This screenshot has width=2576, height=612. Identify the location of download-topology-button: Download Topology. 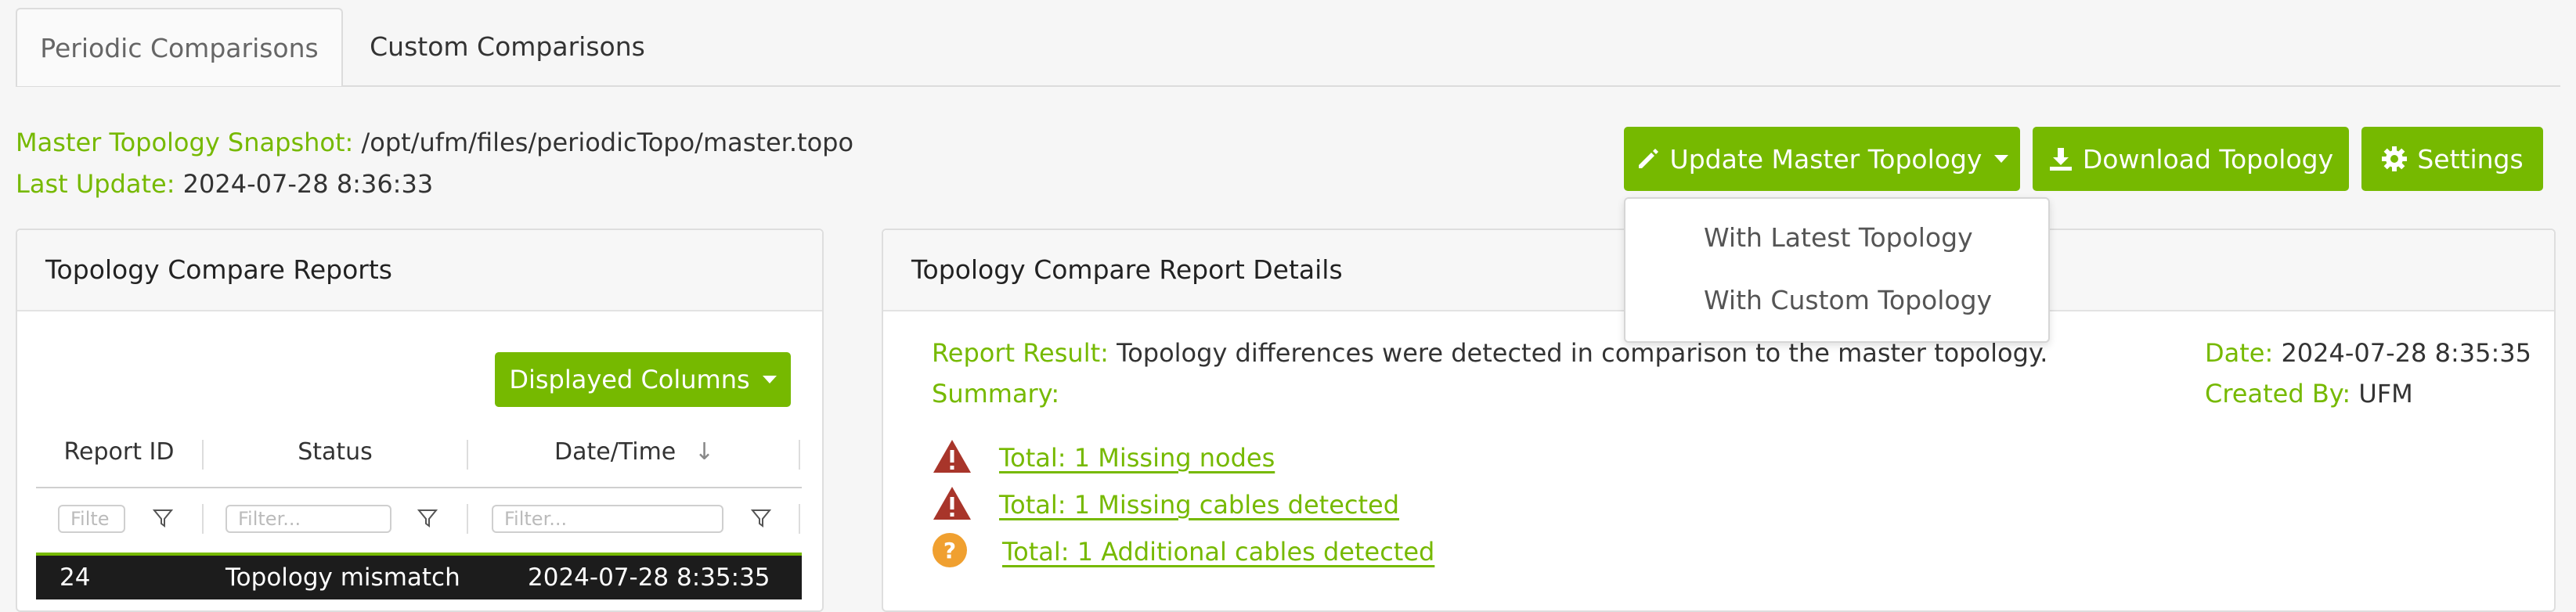
(2191, 159).